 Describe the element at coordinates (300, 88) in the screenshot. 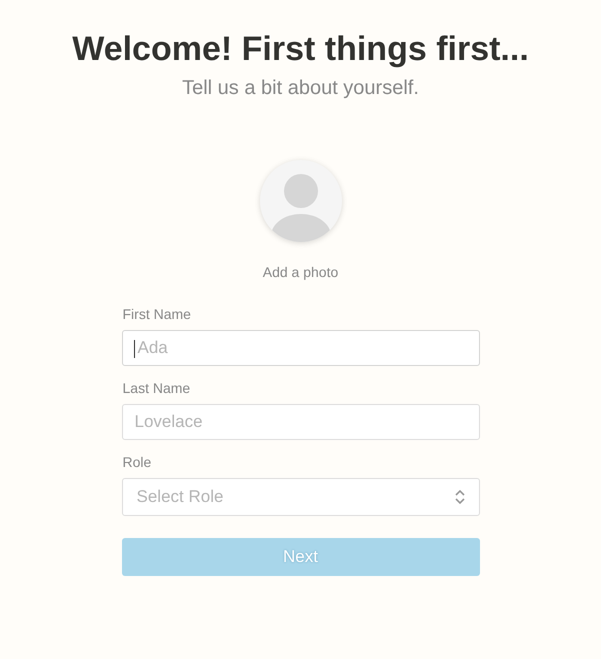

I see `page-subtitle: Tell us a bit about yourself.` at that location.